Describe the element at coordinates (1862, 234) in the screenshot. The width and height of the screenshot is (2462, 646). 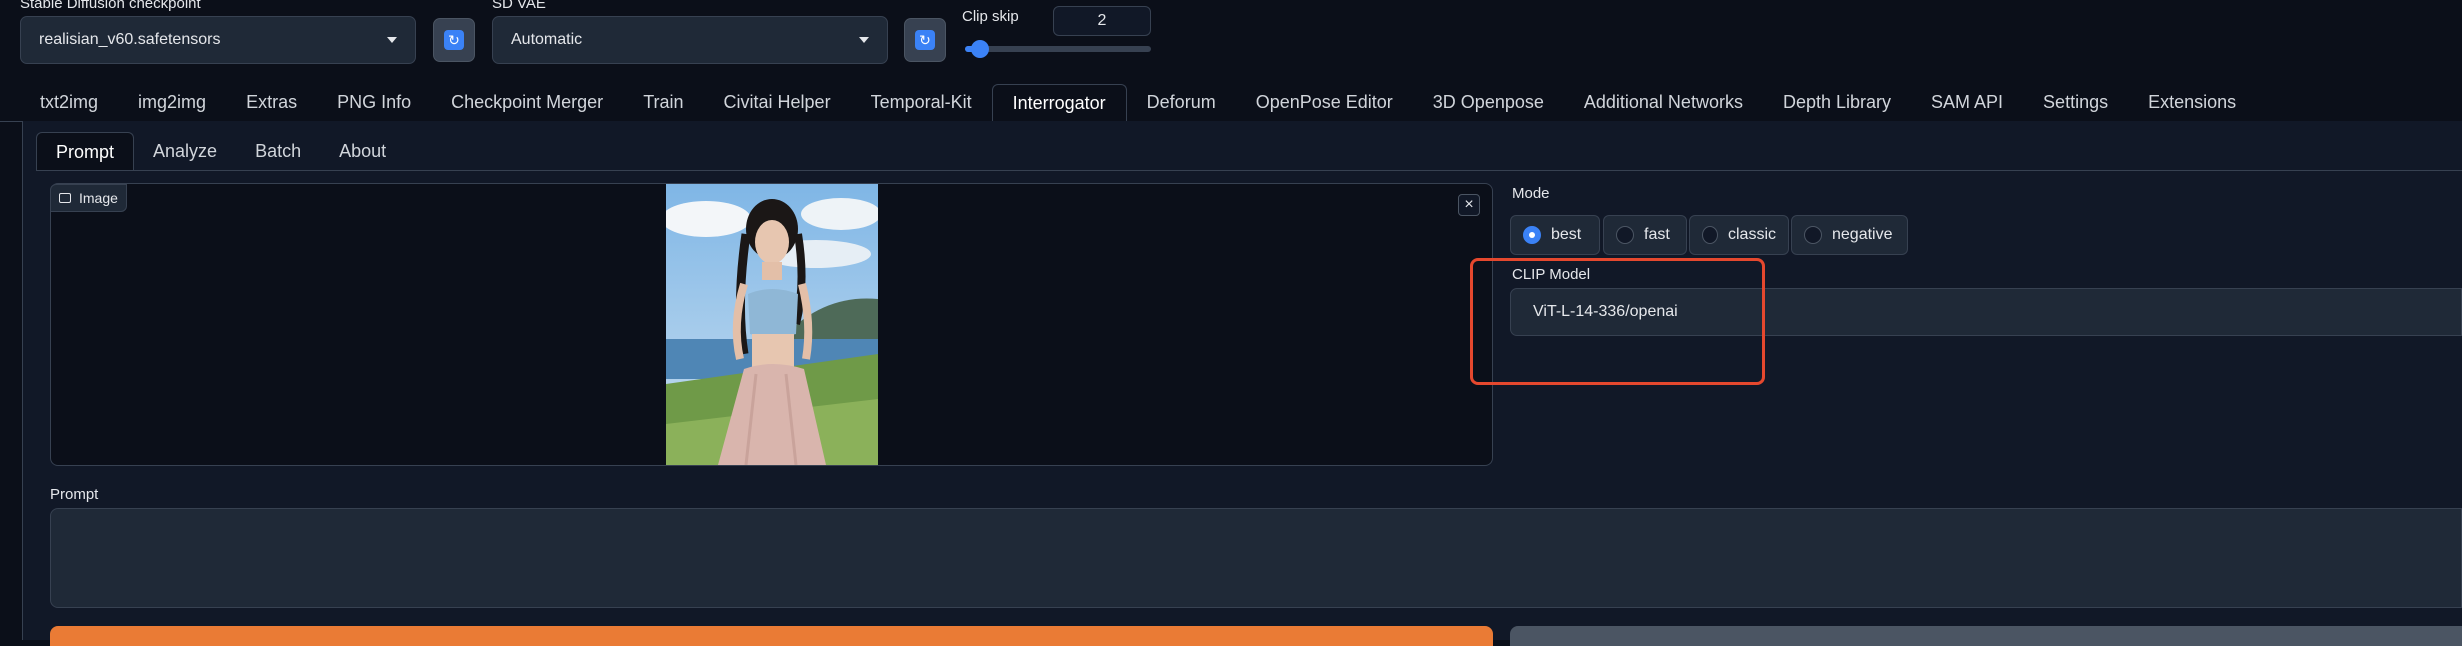
I see `mode-option-label: negative` at that location.